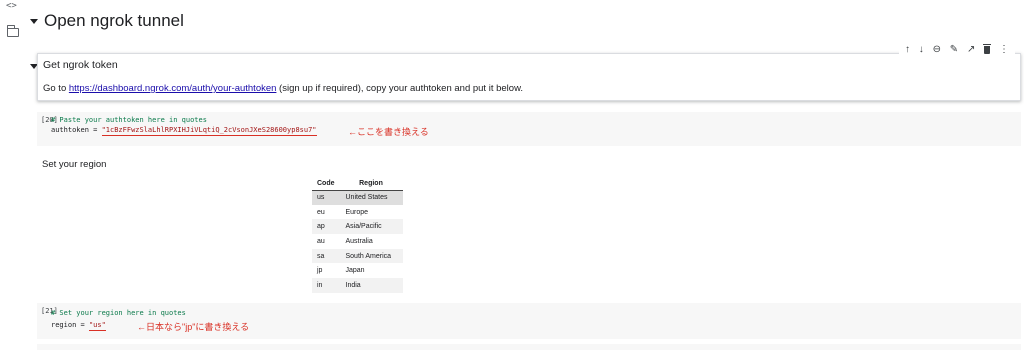 The height and width of the screenshot is (350, 1024). What do you see at coordinates (321, 241) in the screenshot?
I see `region-code: au` at bounding box center [321, 241].